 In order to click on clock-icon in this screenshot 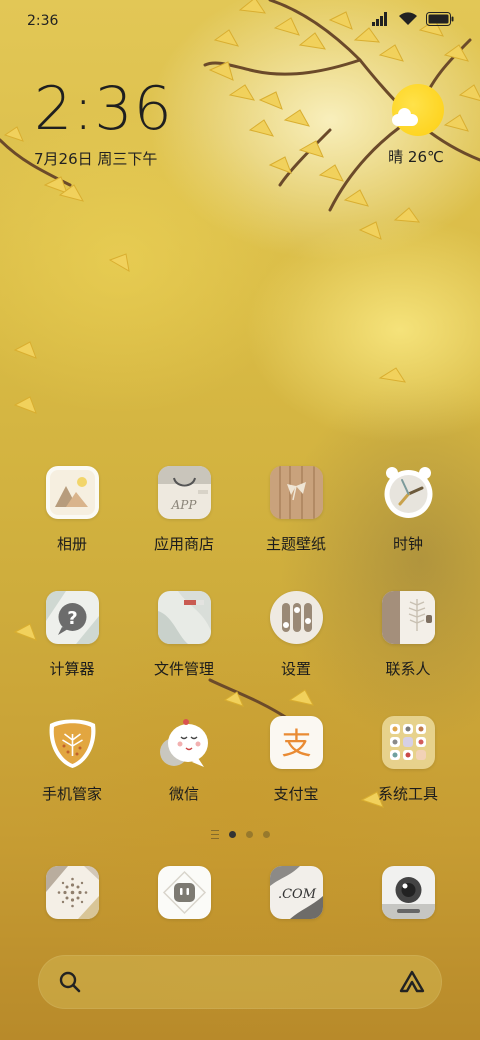, I will do `click(408, 492)`.